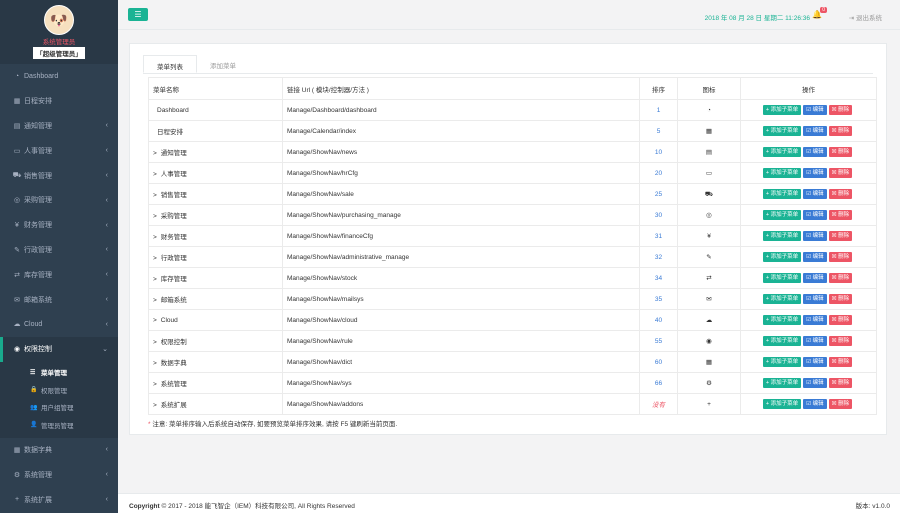 This screenshot has width=900, height=513. I want to click on sidebar-item: ▦ 日程安排, so click(59, 101).